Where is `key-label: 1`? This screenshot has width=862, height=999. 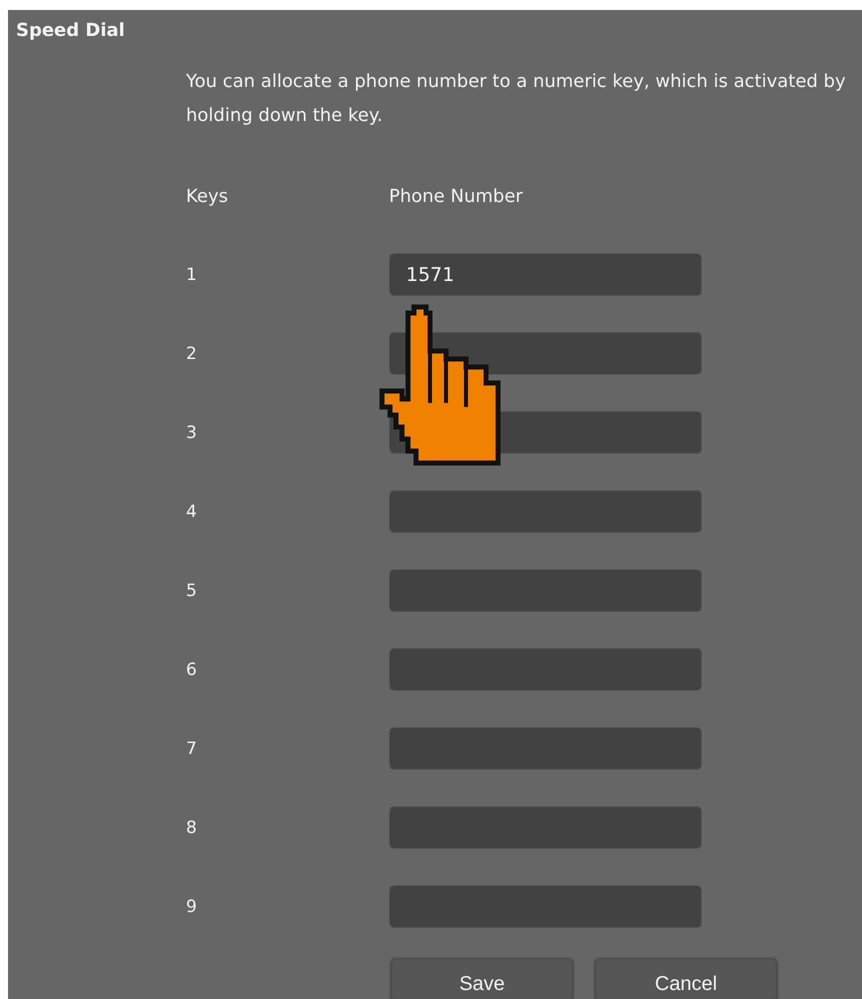
key-label: 1 is located at coordinates (192, 274).